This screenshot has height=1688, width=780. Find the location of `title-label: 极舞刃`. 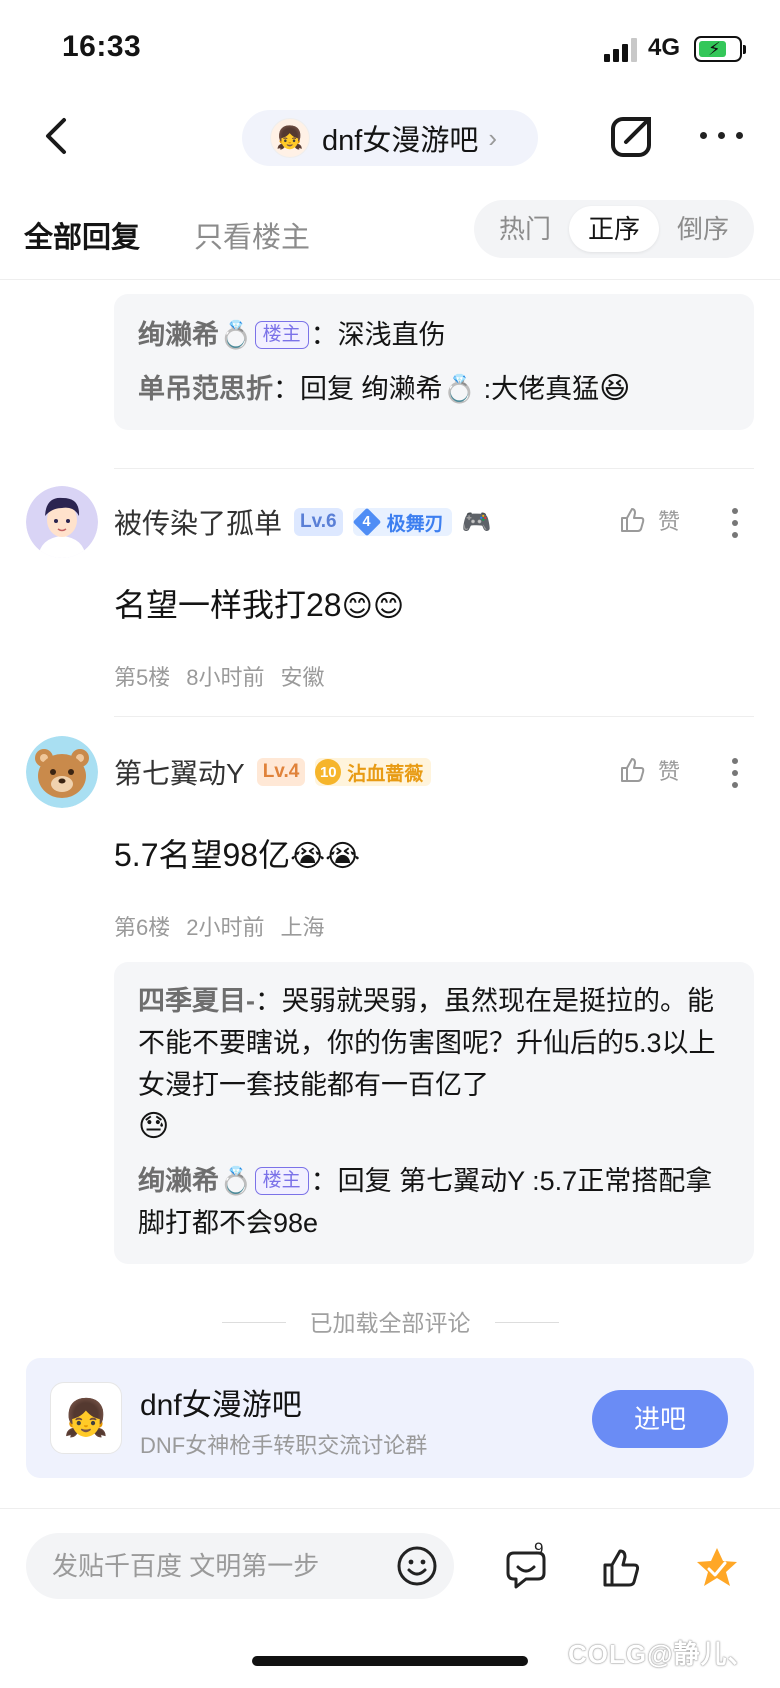

title-label: 极舞刃 is located at coordinates (415, 524).